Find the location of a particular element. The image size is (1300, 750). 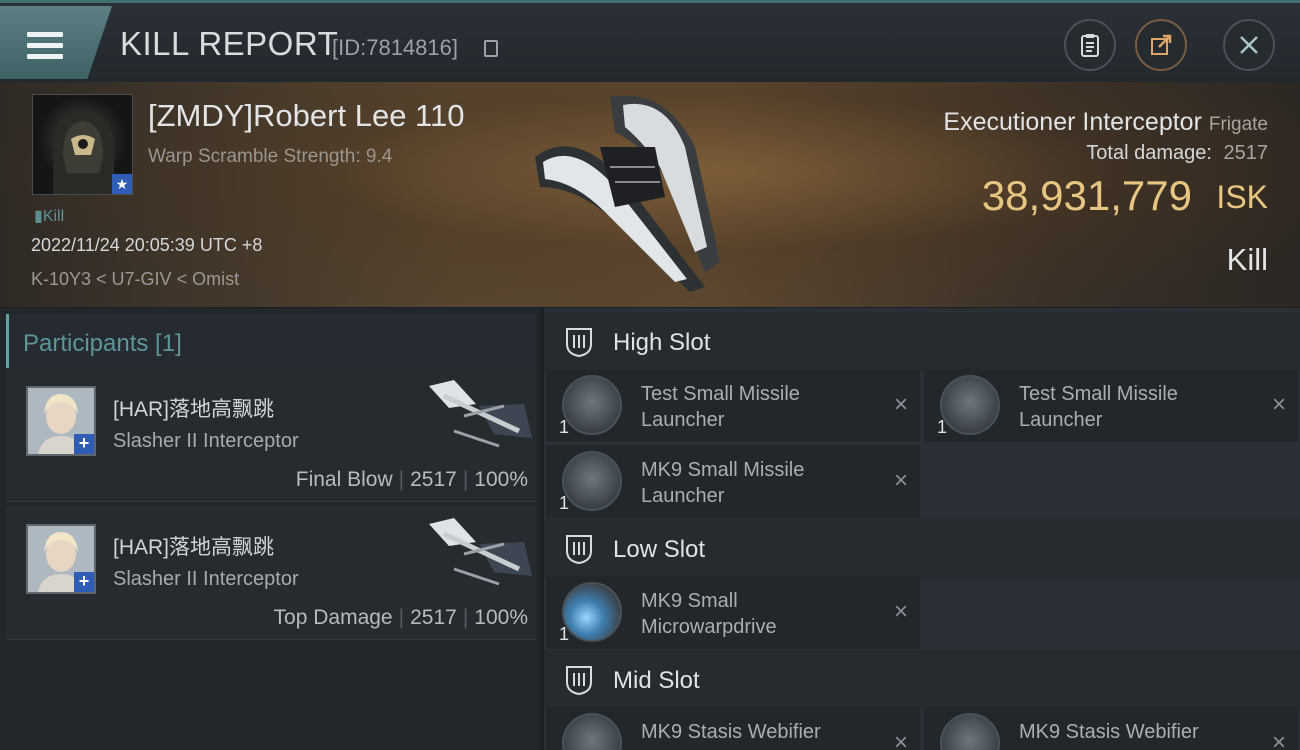

top-bar: KILL REPORT [ID:7814816] is located at coordinates (650, 41).